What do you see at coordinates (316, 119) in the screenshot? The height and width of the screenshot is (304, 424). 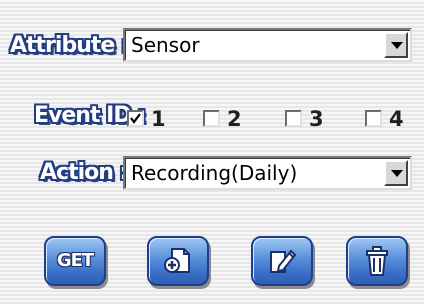 I see `event-id-option-label: 3` at bounding box center [316, 119].